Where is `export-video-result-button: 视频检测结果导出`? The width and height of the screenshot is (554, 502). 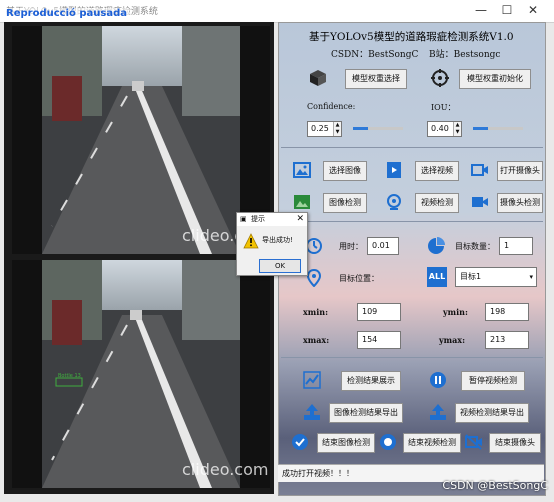
export-video-result-button: 视频检测结果导出 is located at coordinates (492, 413).